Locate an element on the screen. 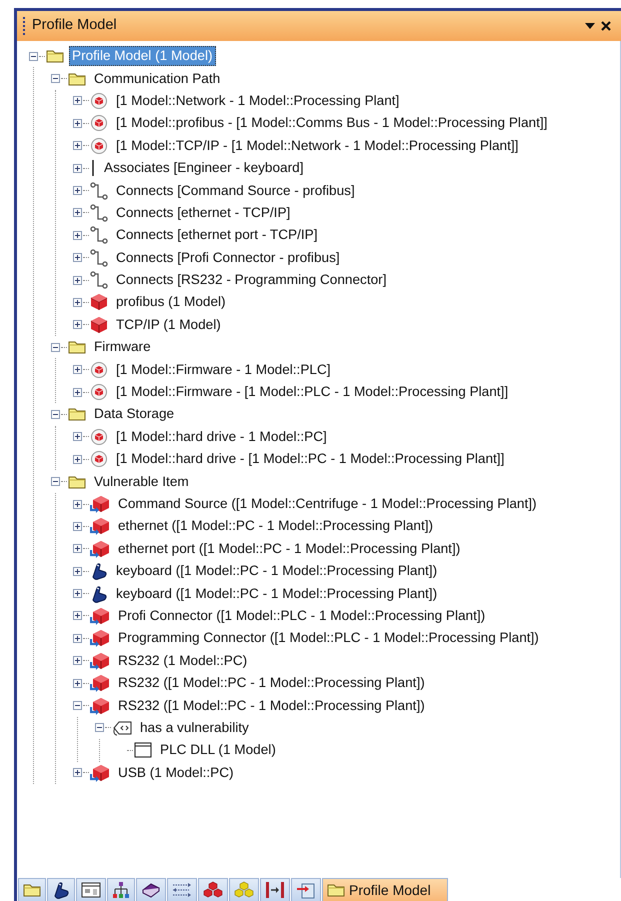 The image size is (621, 901). tree-item: [1 Model::Firmware - [1 Model::PLC - 1 Model::Processing Plant]] is located at coordinates (312, 392).